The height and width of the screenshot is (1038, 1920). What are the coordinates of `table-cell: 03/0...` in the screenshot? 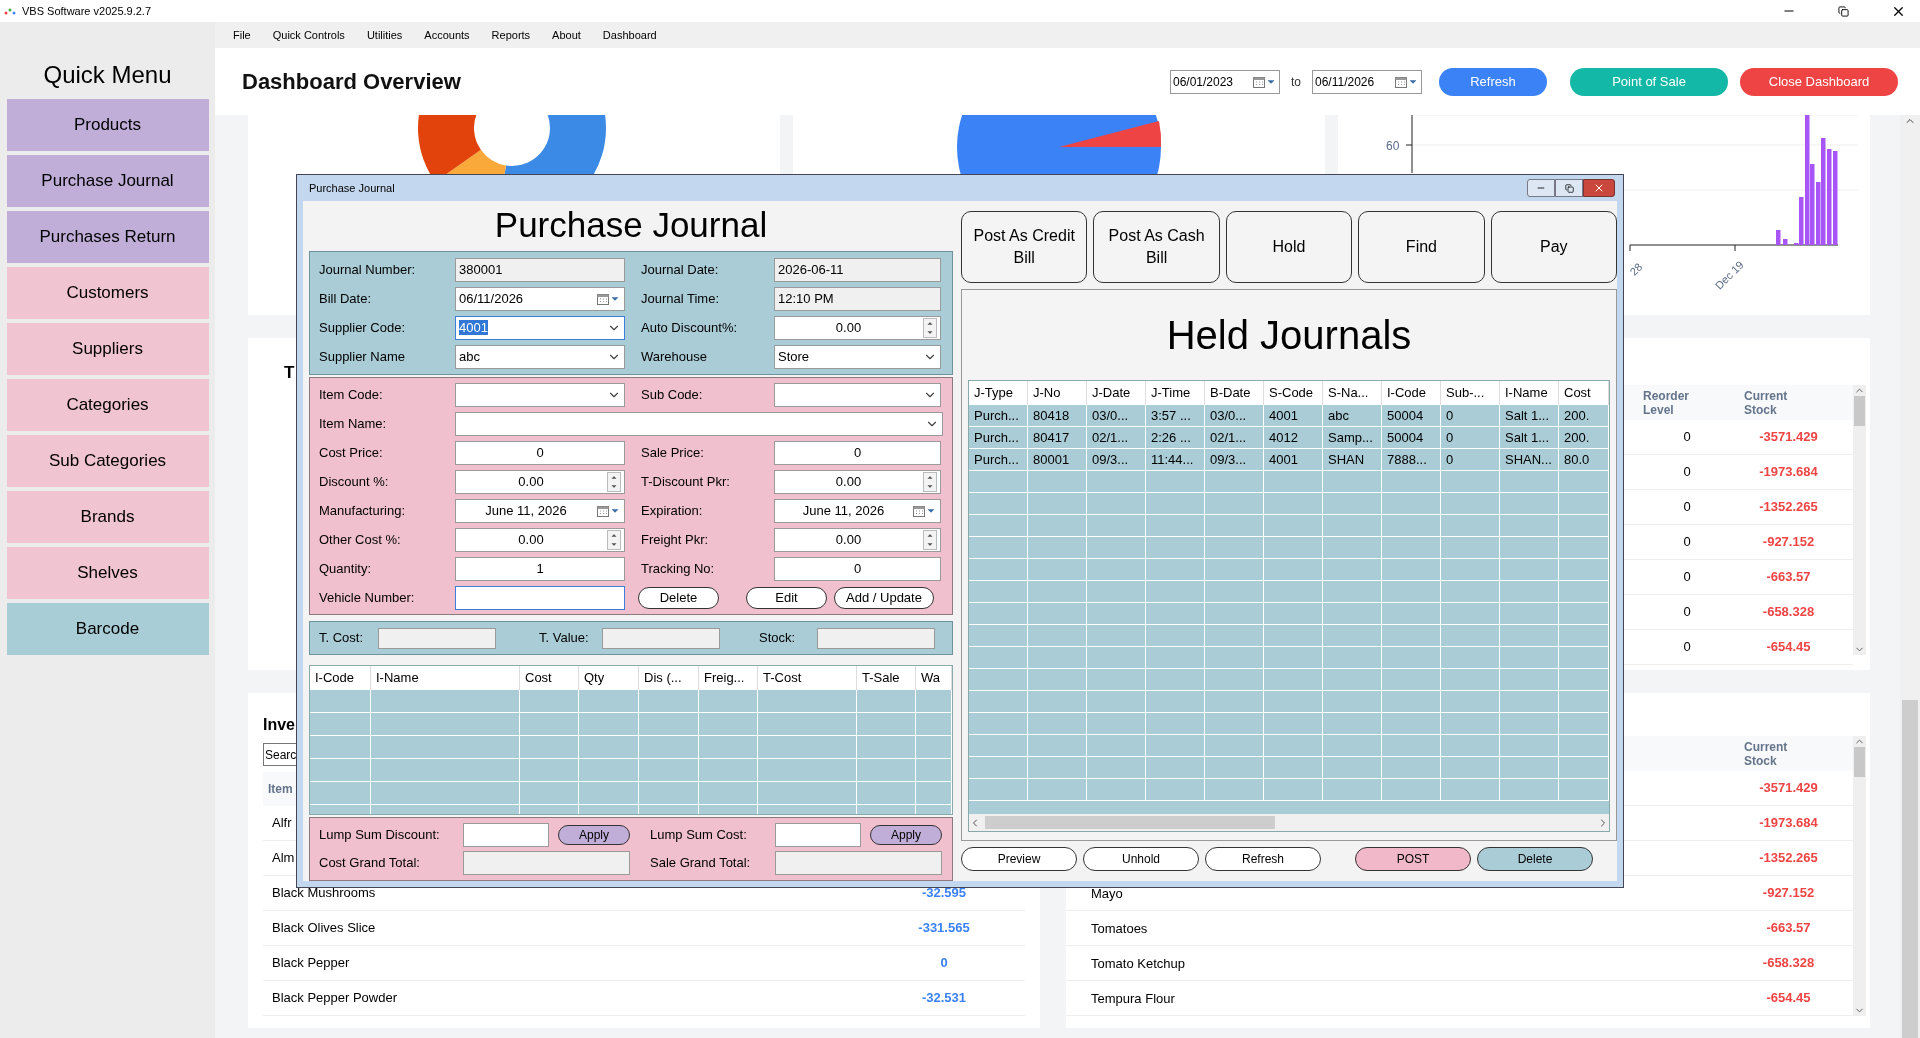 It's located at (1116, 415).